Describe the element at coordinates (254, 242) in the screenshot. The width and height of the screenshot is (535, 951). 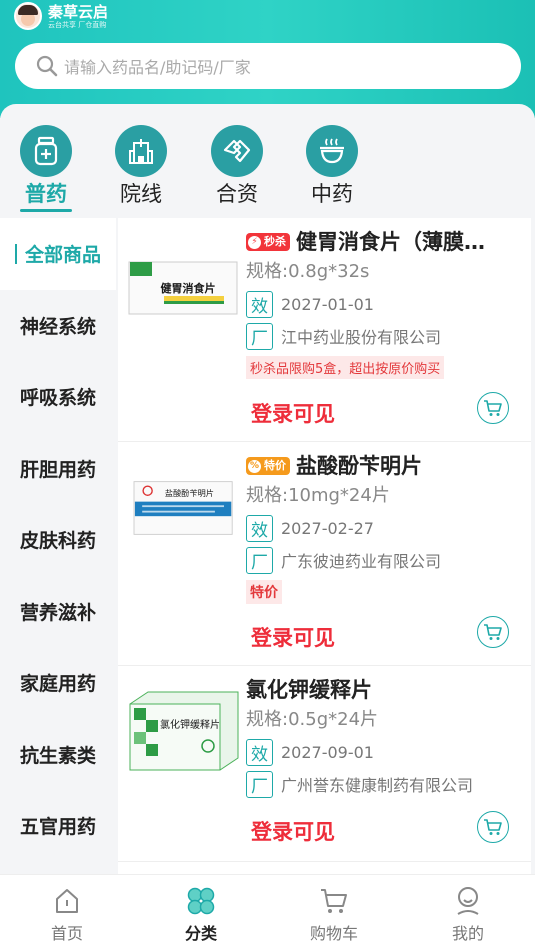
I see `lightning-icon: ⚡` at that location.